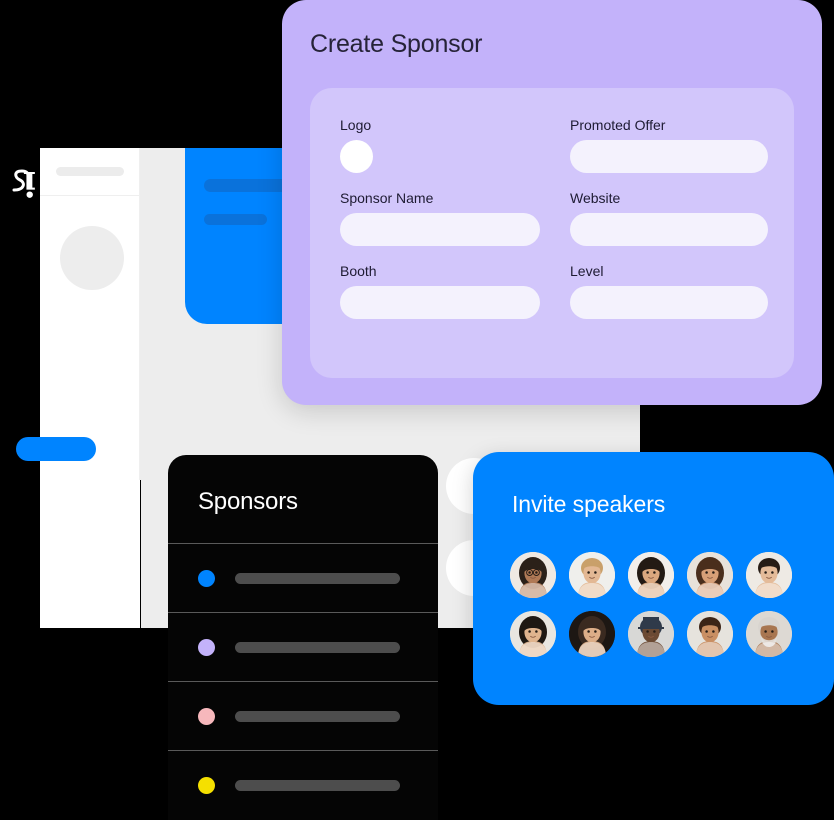  Describe the element at coordinates (669, 156) in the screenshot. I see `promoted-offer-input` at that location.